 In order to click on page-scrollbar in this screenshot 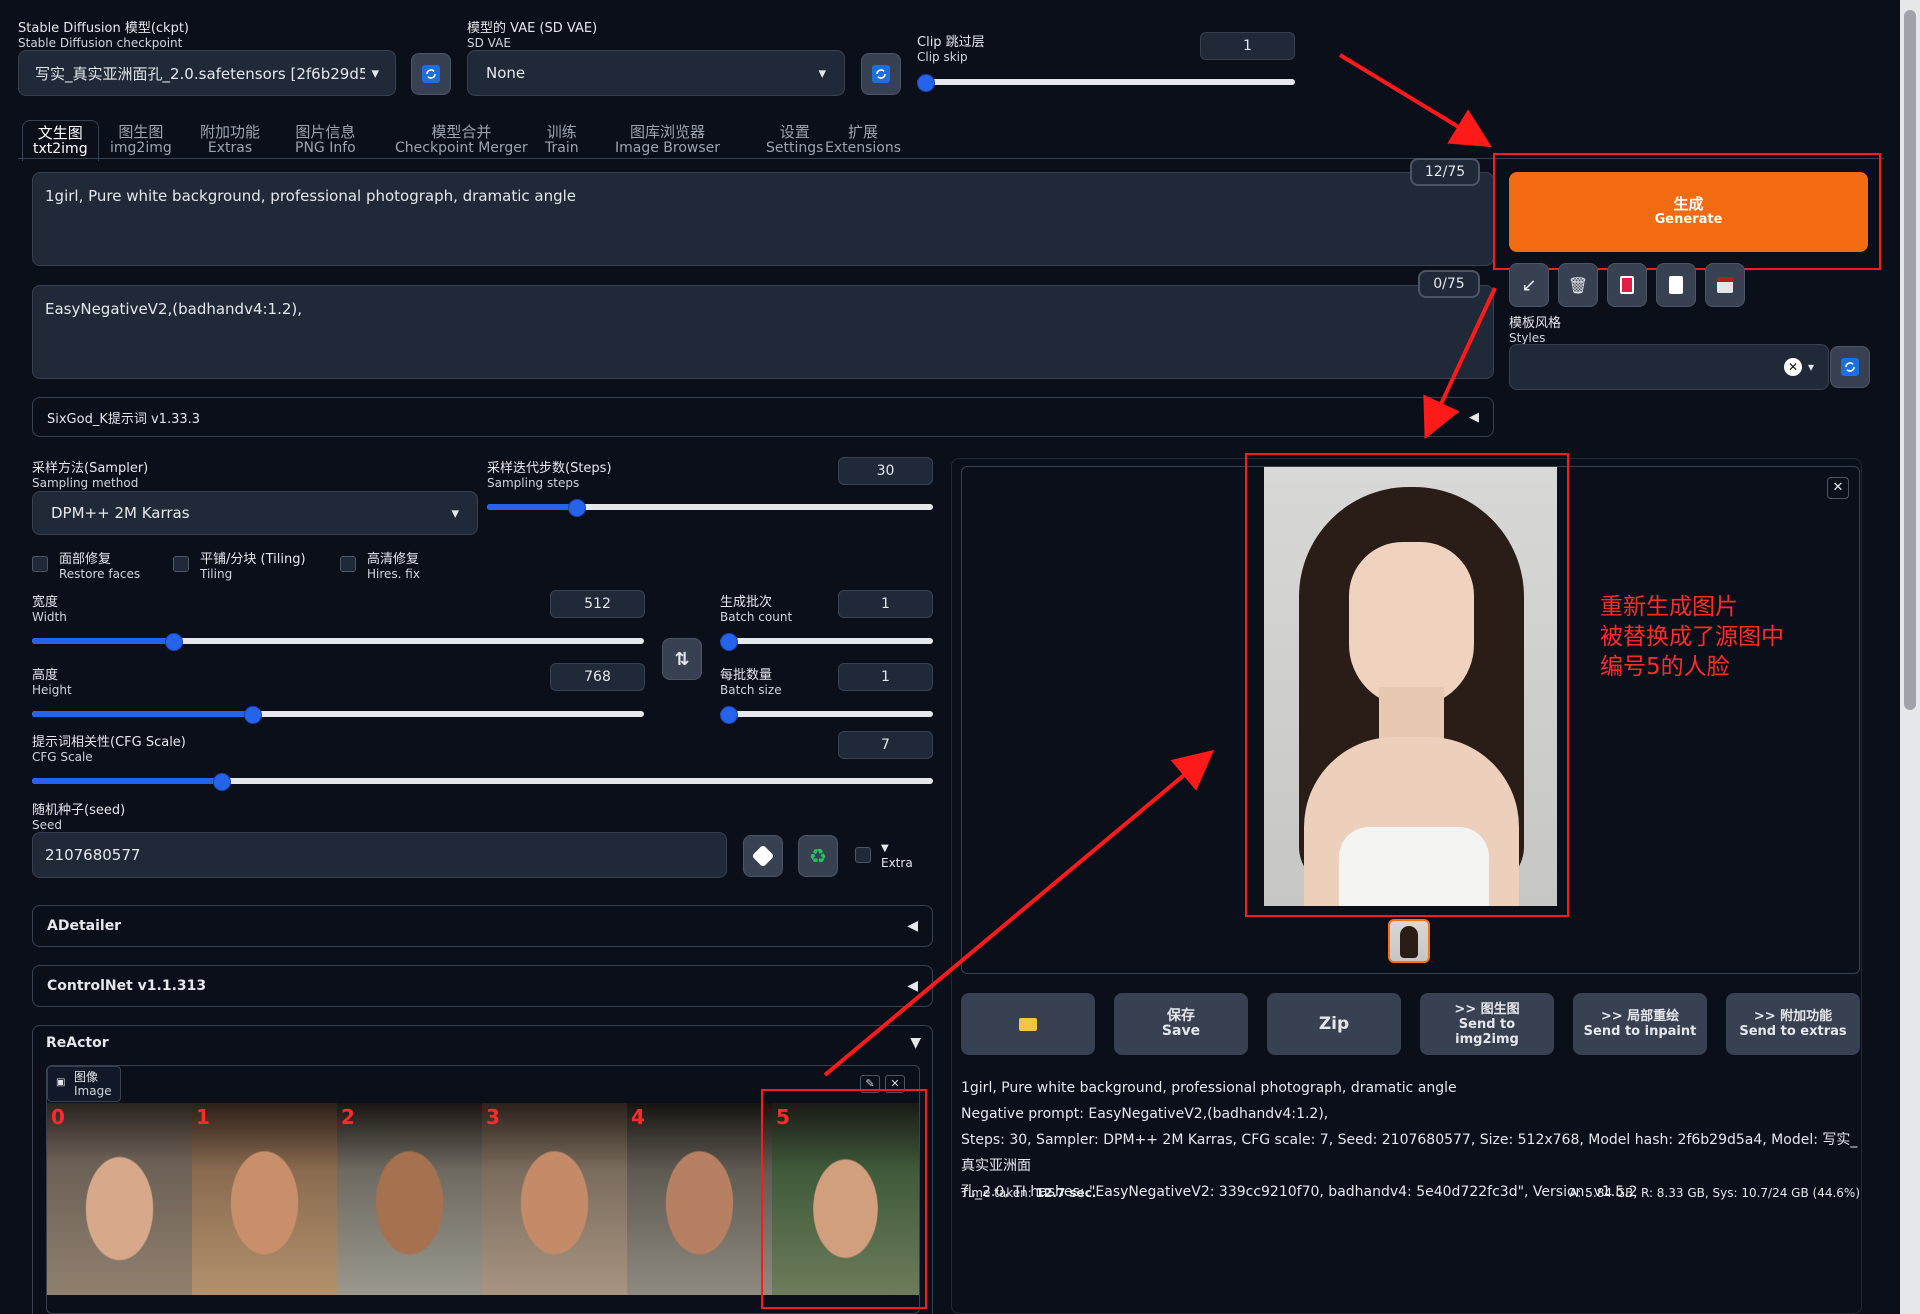, I will do `click(1910, 657)`.